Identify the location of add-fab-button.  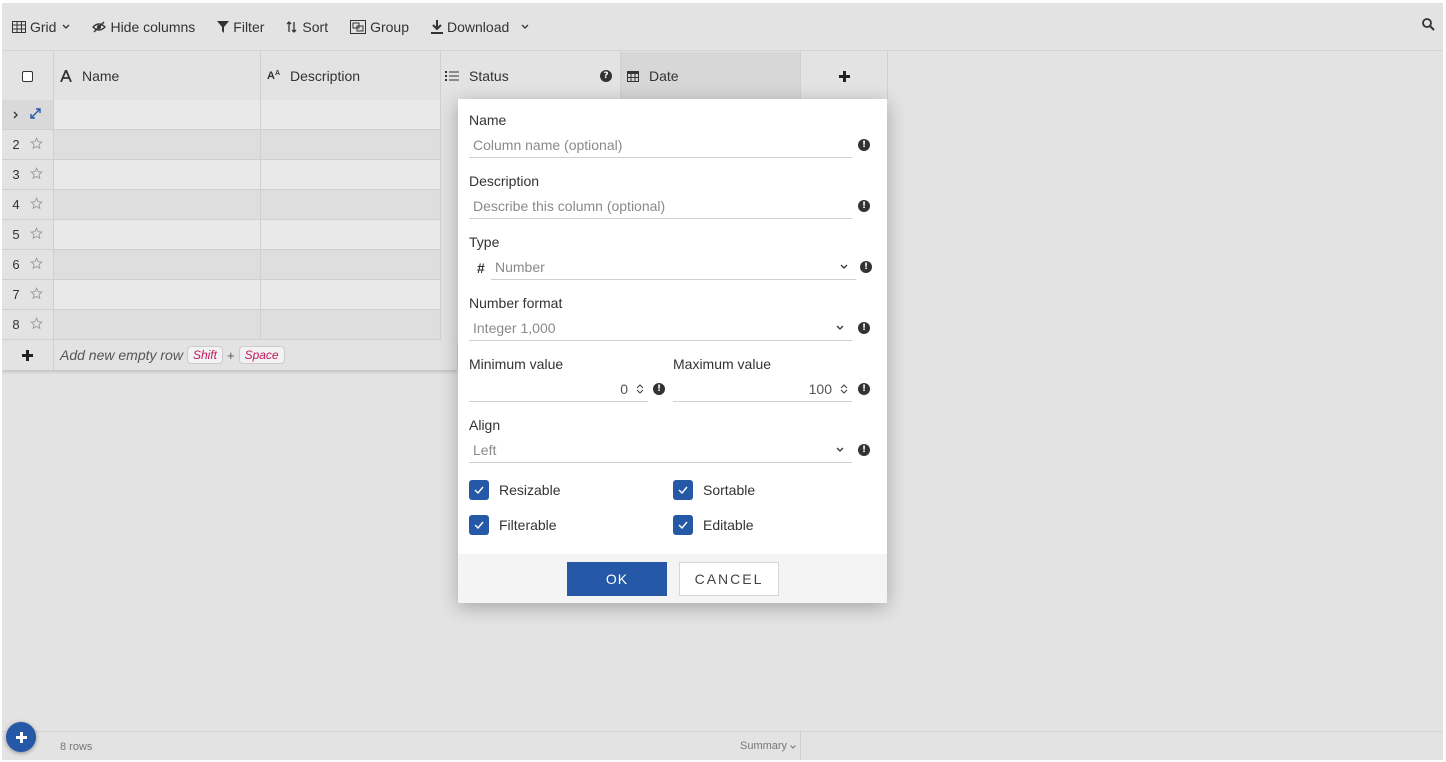
(21, 737).